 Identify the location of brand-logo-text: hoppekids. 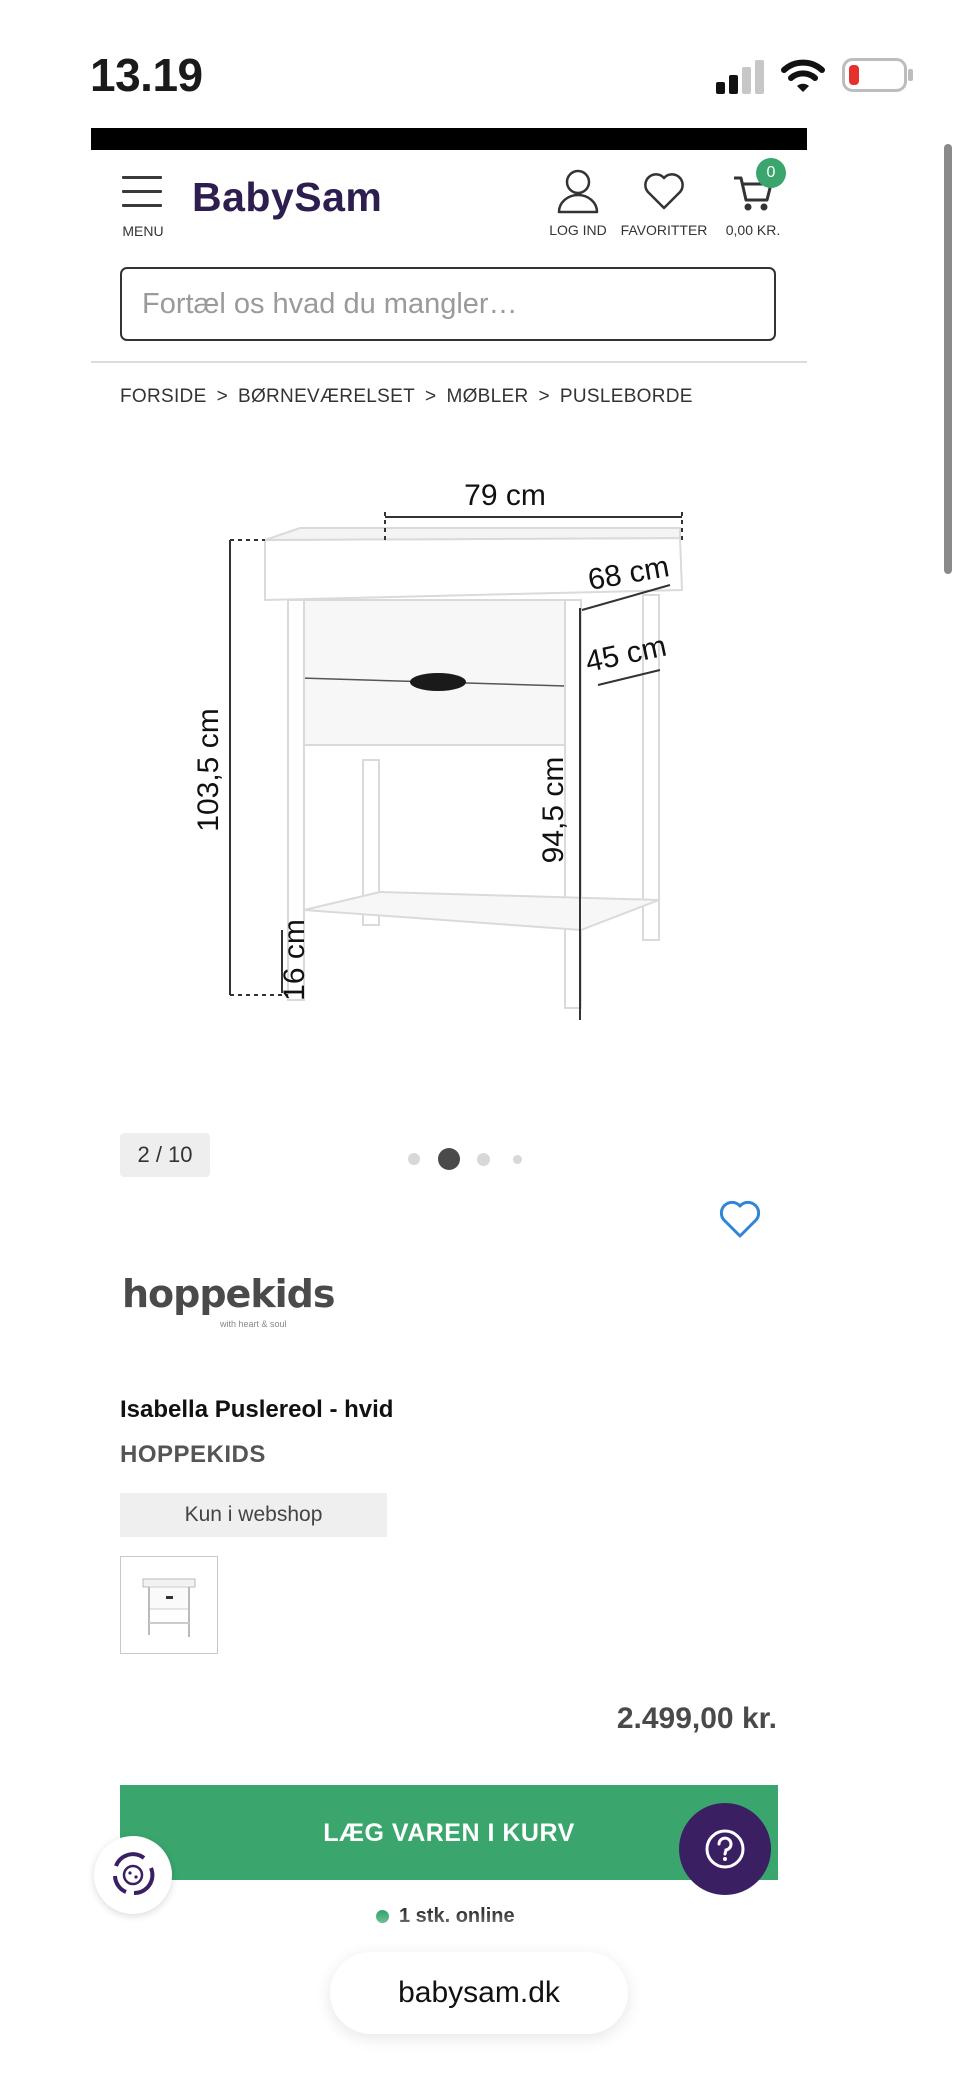
(228, 1294).